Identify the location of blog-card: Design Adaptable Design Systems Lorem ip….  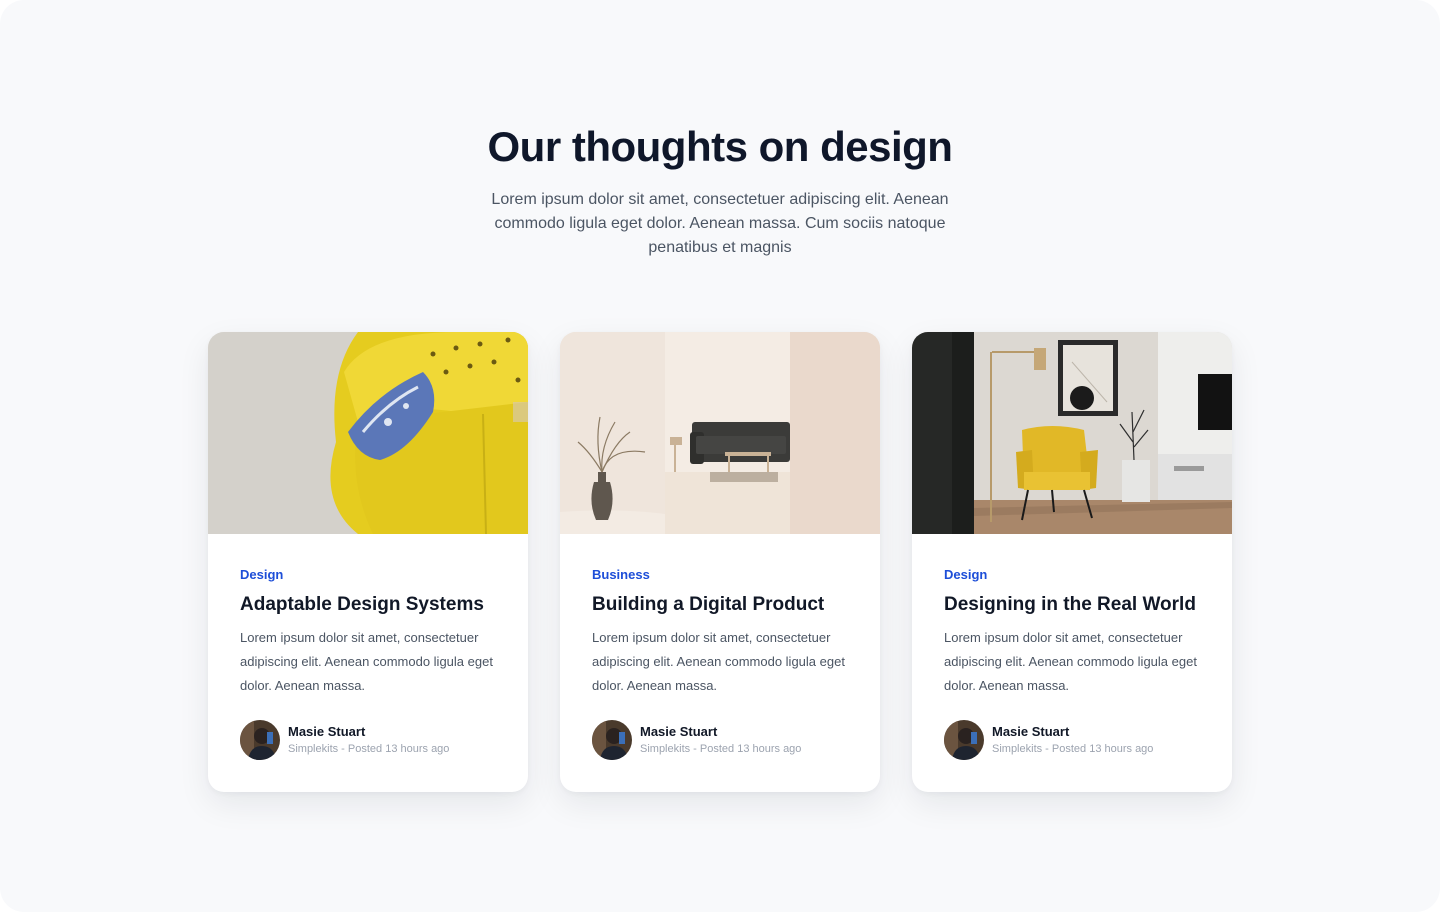
(368, 562).